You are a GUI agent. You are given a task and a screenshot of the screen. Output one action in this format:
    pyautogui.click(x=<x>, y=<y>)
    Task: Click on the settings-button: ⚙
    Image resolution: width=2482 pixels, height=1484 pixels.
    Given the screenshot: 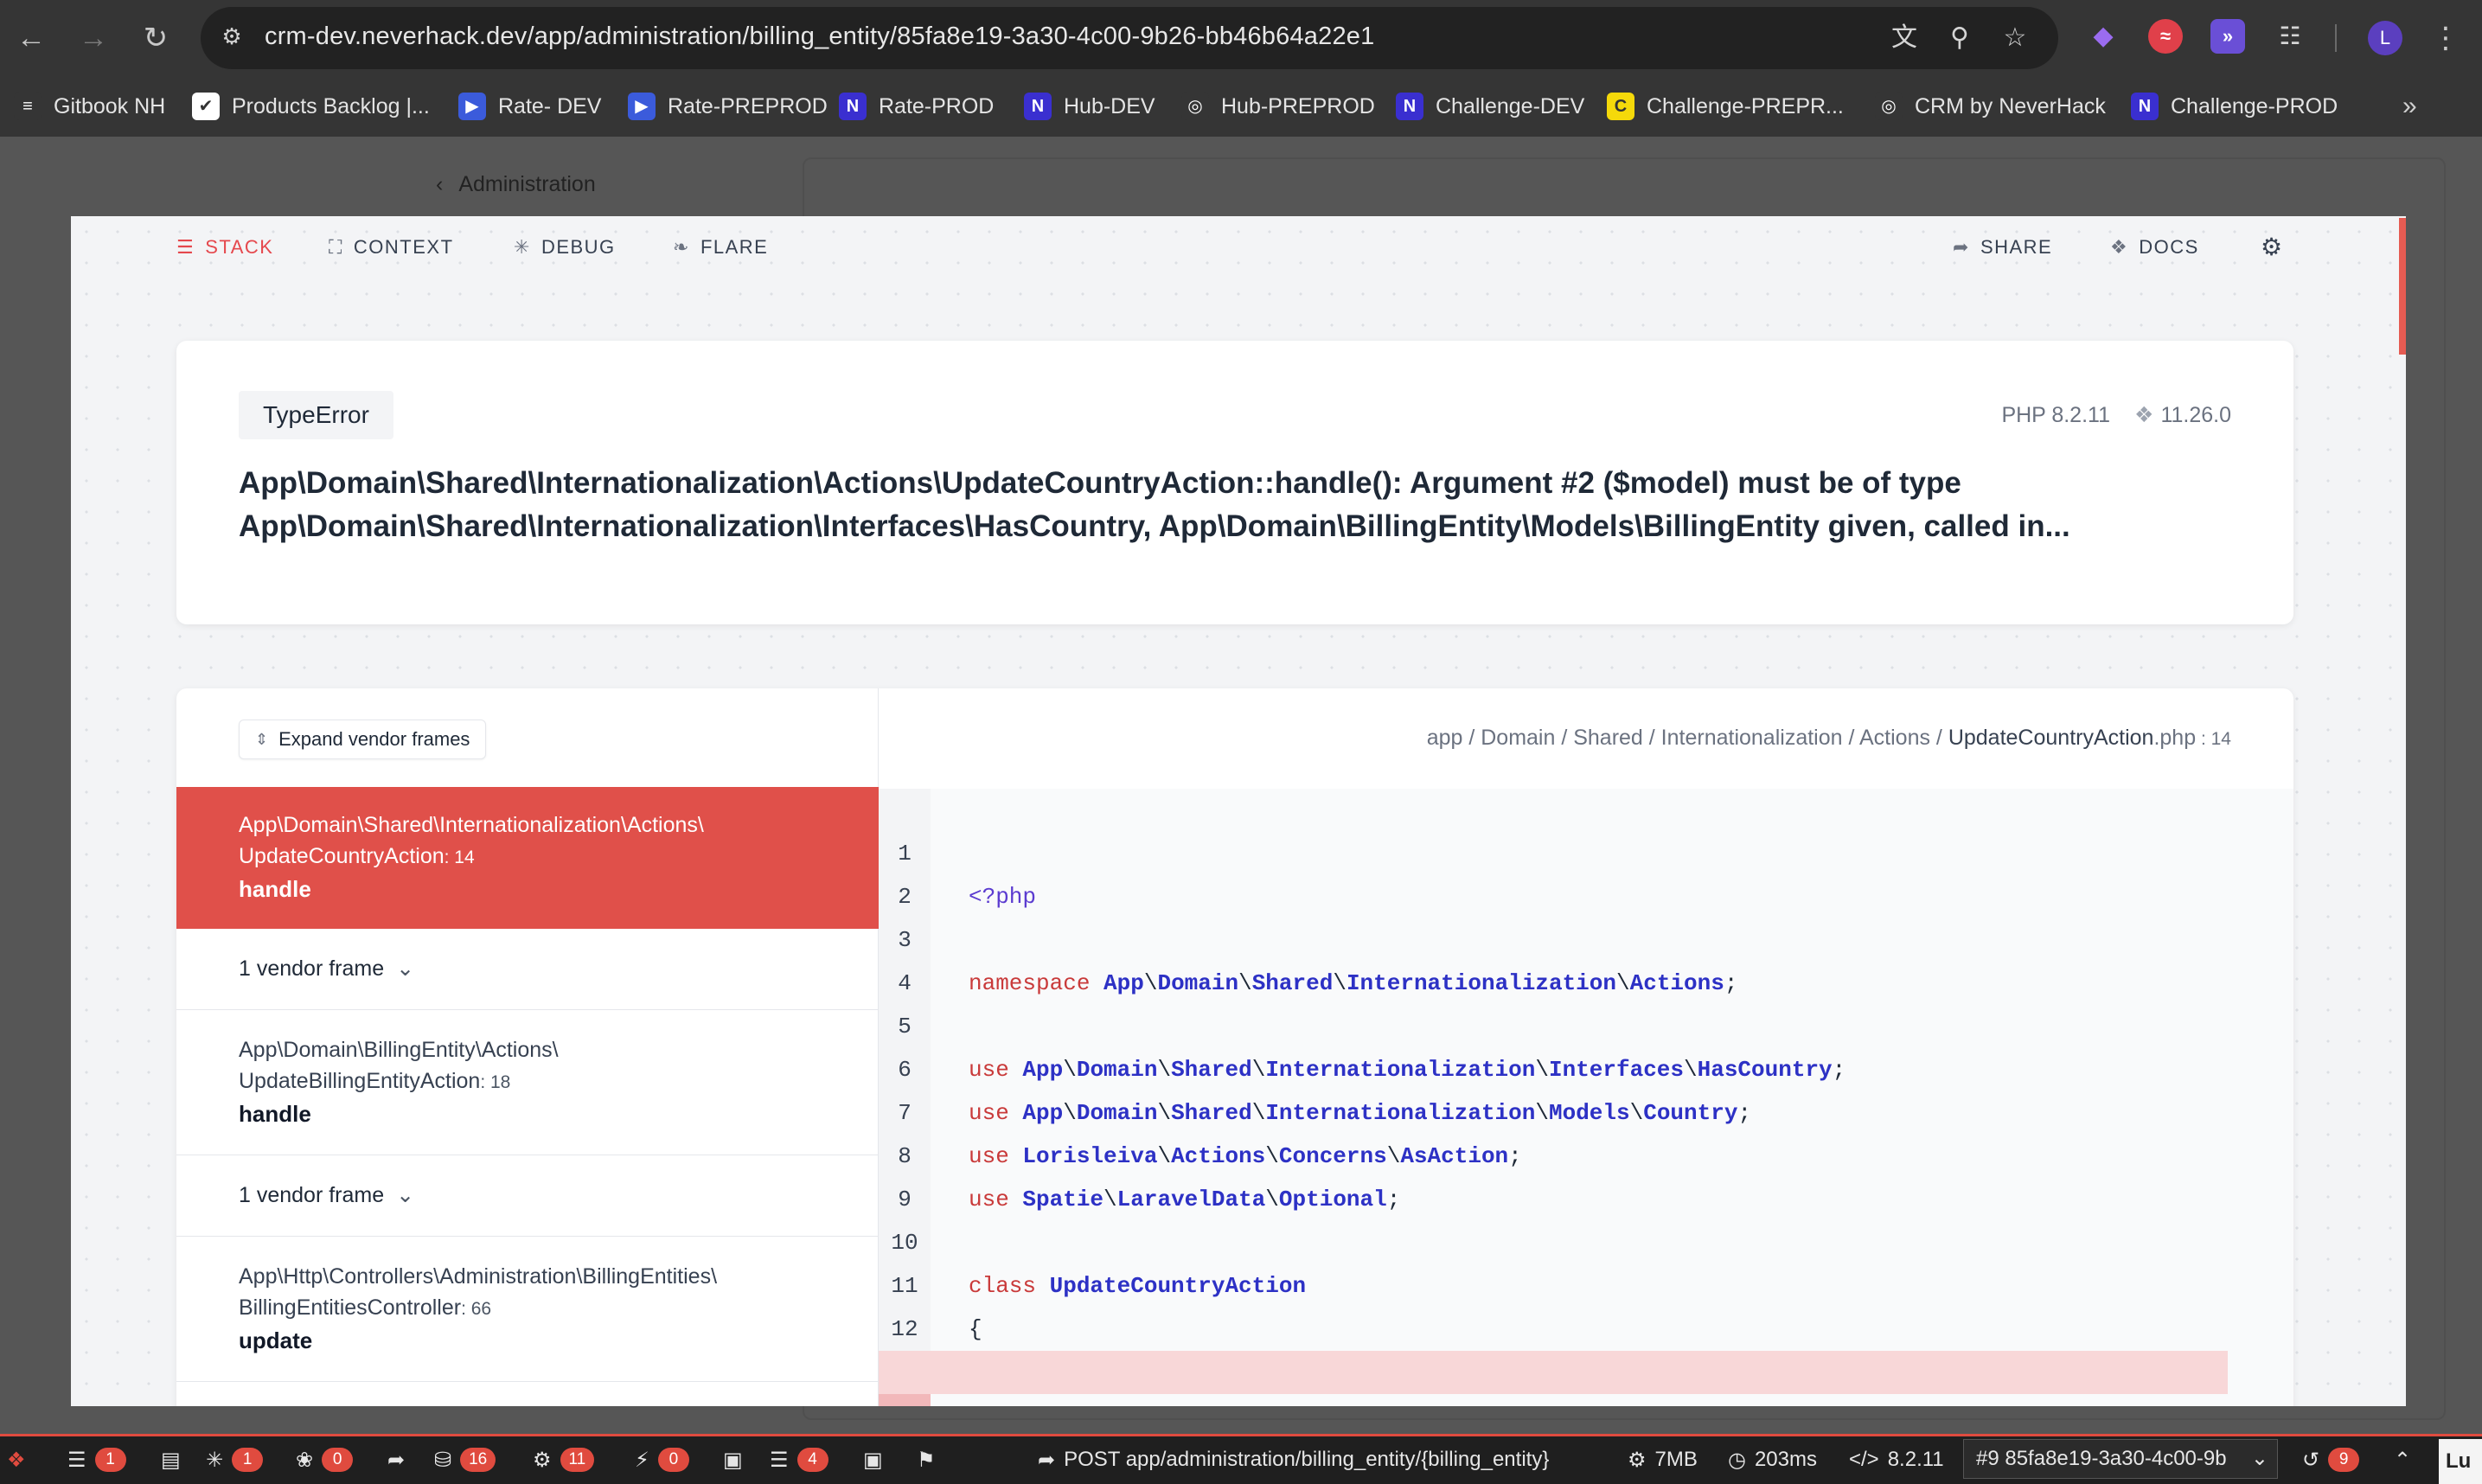 What is the action you would take?
    pyautogui.click(x=2272, y=247)
    